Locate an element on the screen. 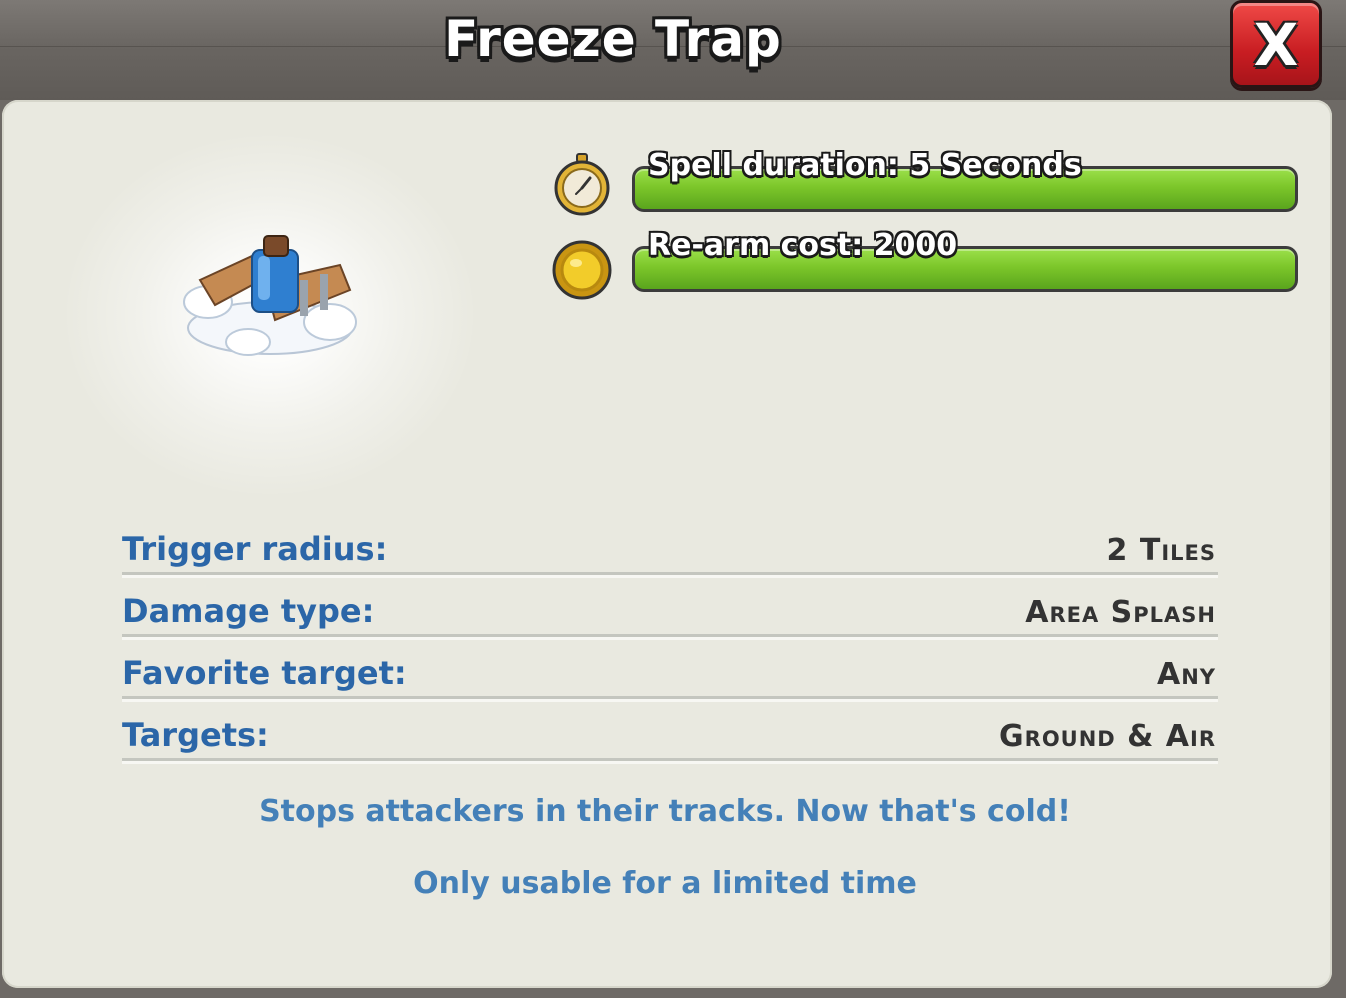  detail-row-targets: Targets: Ground & Air is located at coordinates (670, 738).